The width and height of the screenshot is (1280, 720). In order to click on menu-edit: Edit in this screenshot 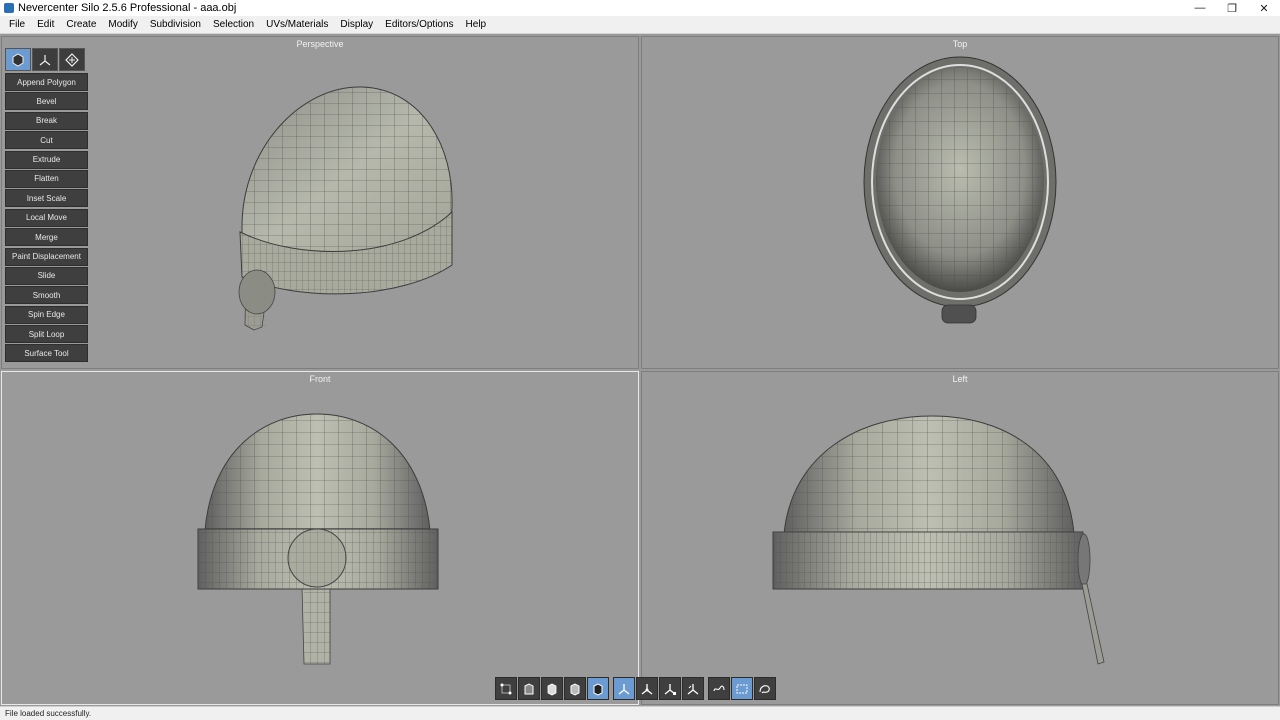, I will do `click(45, 25)`.